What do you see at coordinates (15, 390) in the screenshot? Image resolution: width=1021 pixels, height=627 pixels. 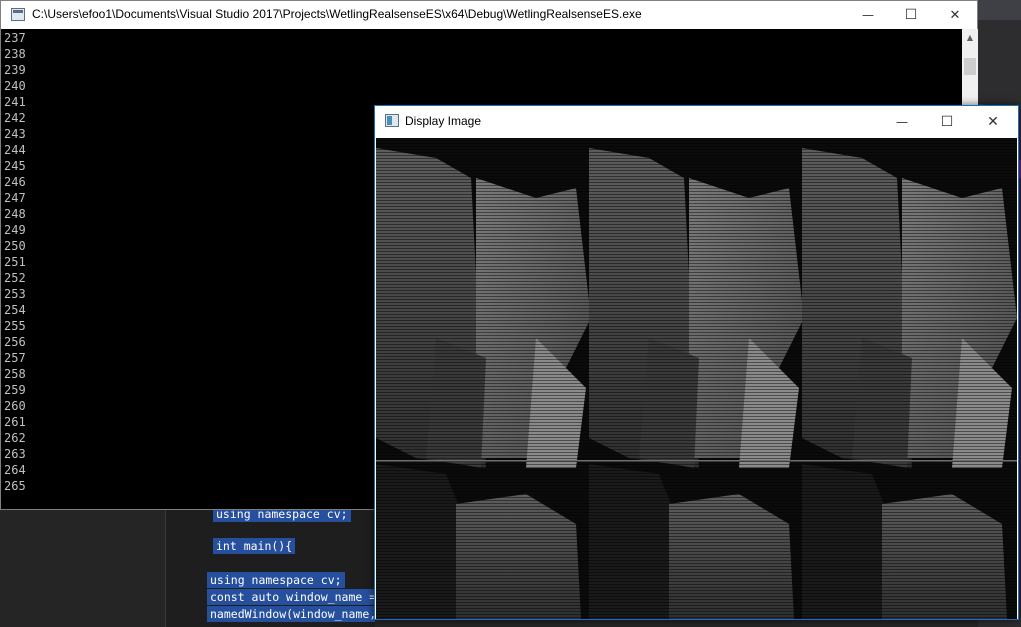 I see `console-line: 259` at bounding box center [15, 390].